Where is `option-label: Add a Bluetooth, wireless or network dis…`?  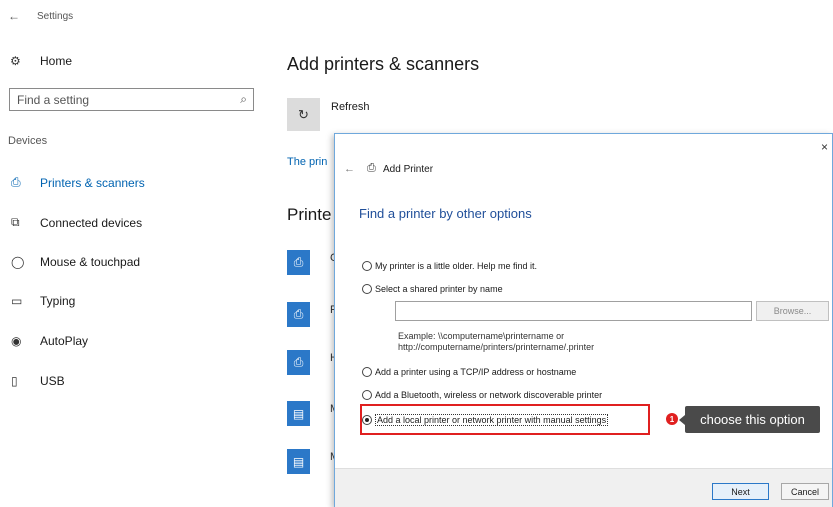
option-label: Add a Bluetooth, wireless or network dis… is located at coordinates (489, 395).